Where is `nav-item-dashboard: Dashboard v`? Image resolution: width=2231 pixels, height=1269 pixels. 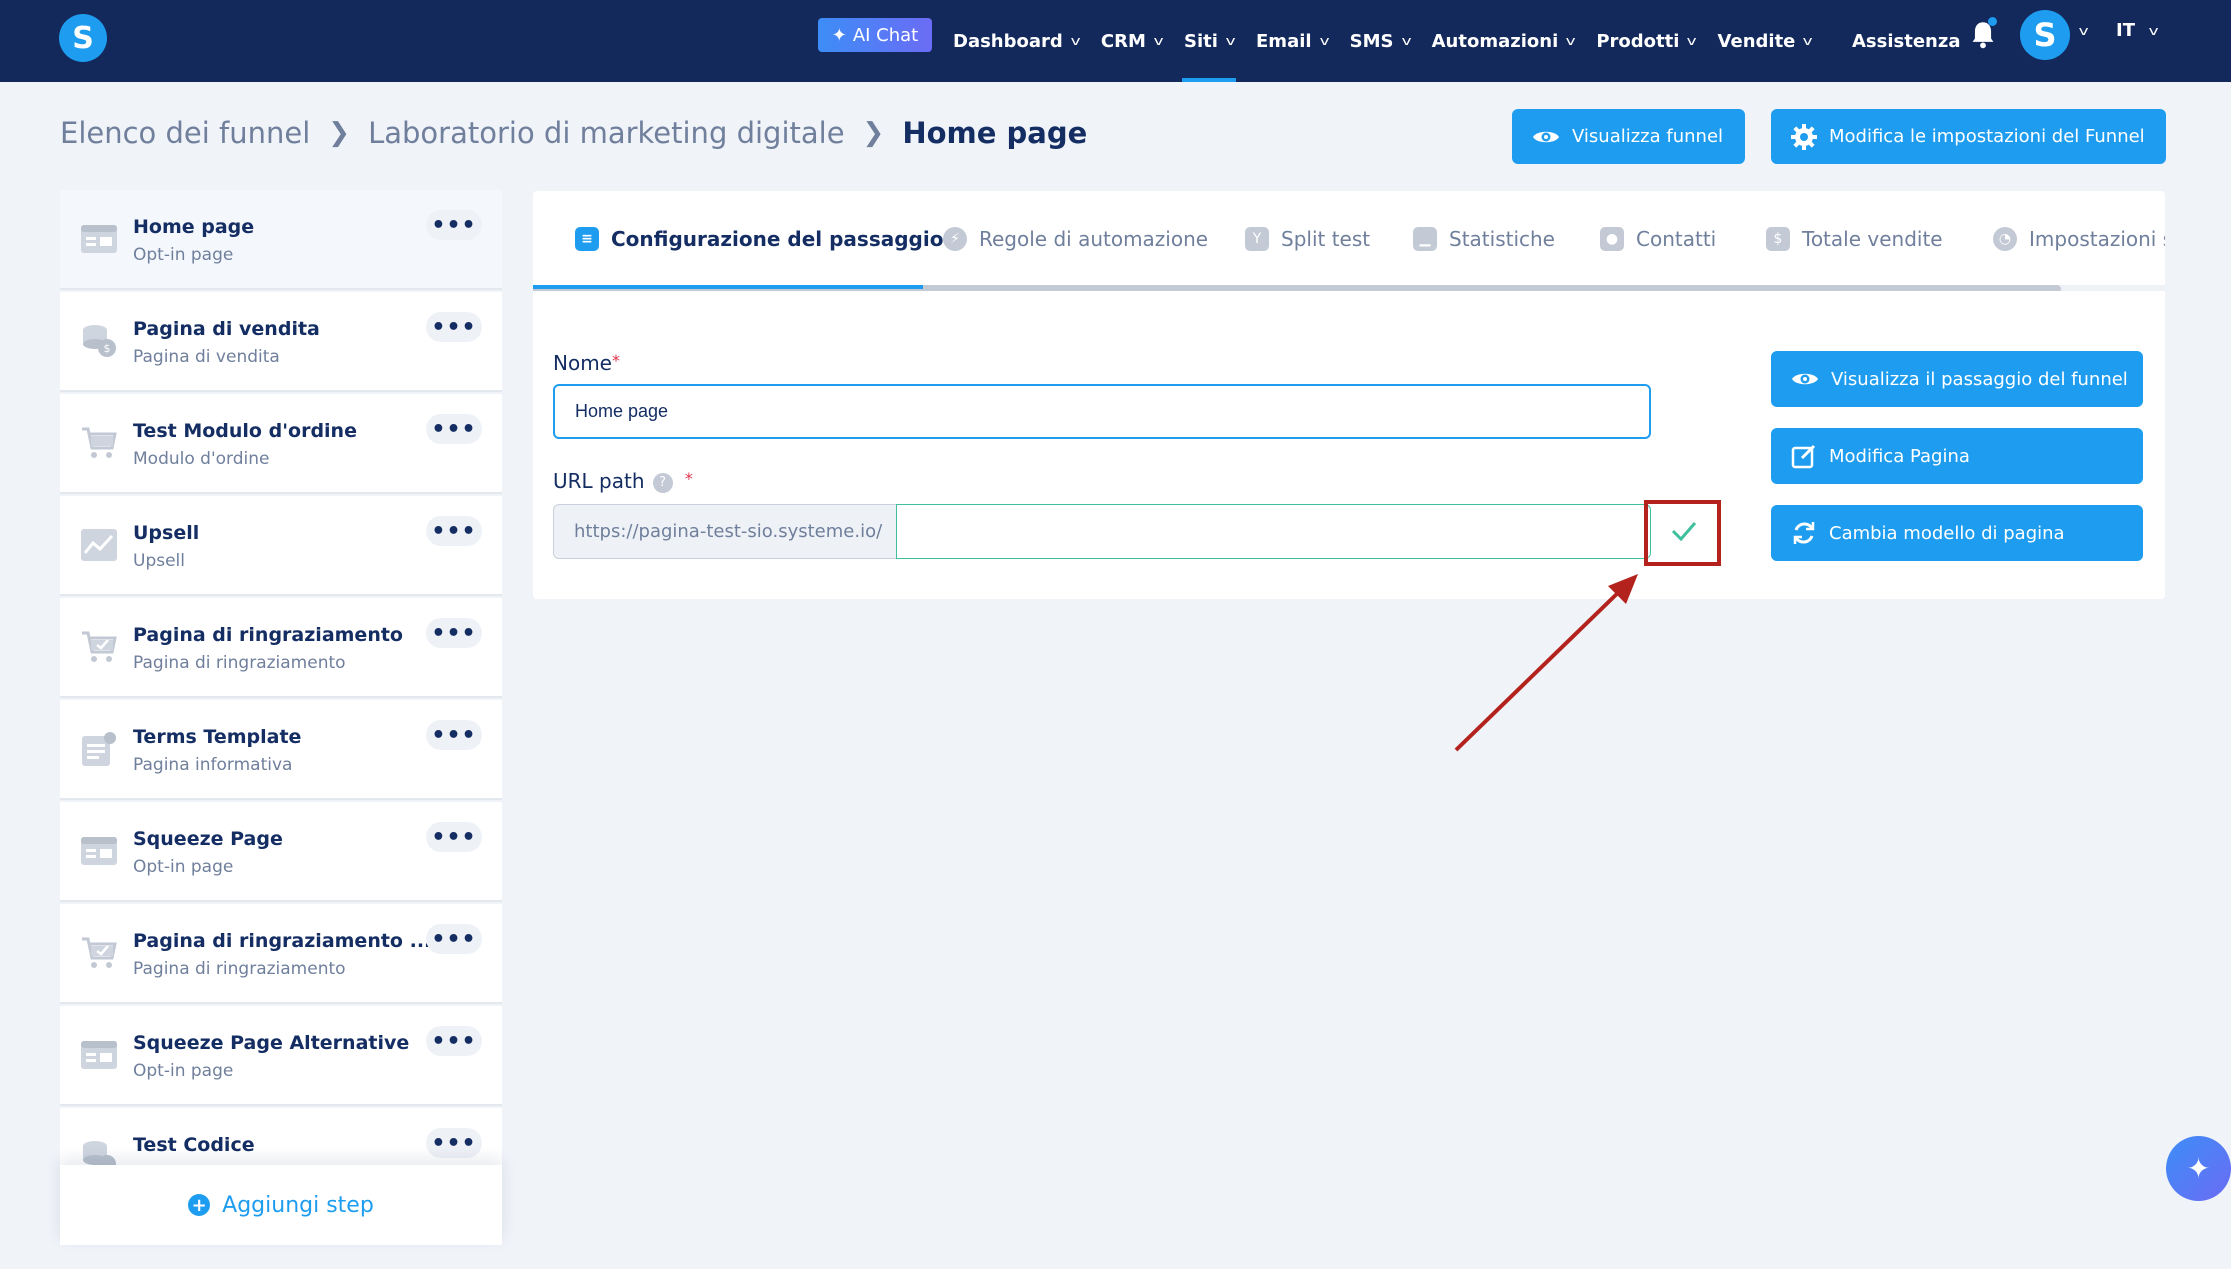 nav-item-dashboard: Dashboard v is located at coordinates (1017, 41).